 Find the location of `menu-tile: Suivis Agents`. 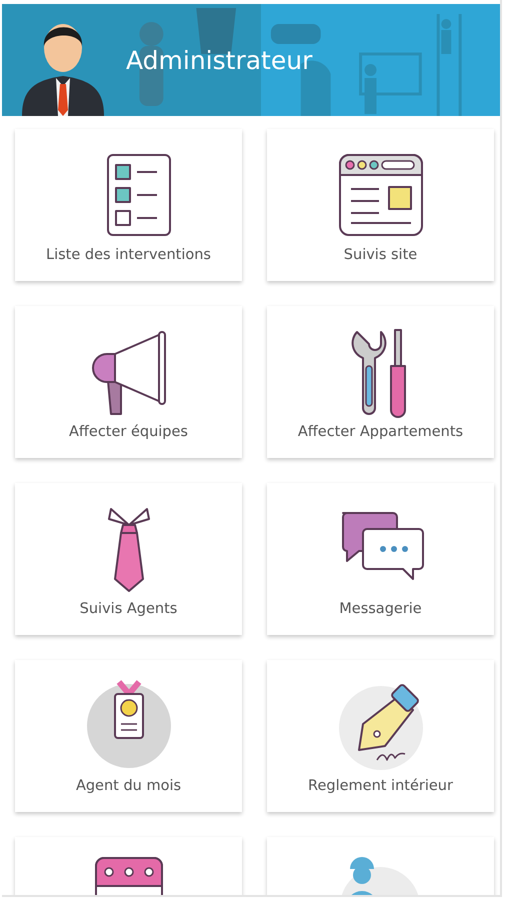

menu-tile: Suivis Agents is located at coordinates (128, 559).